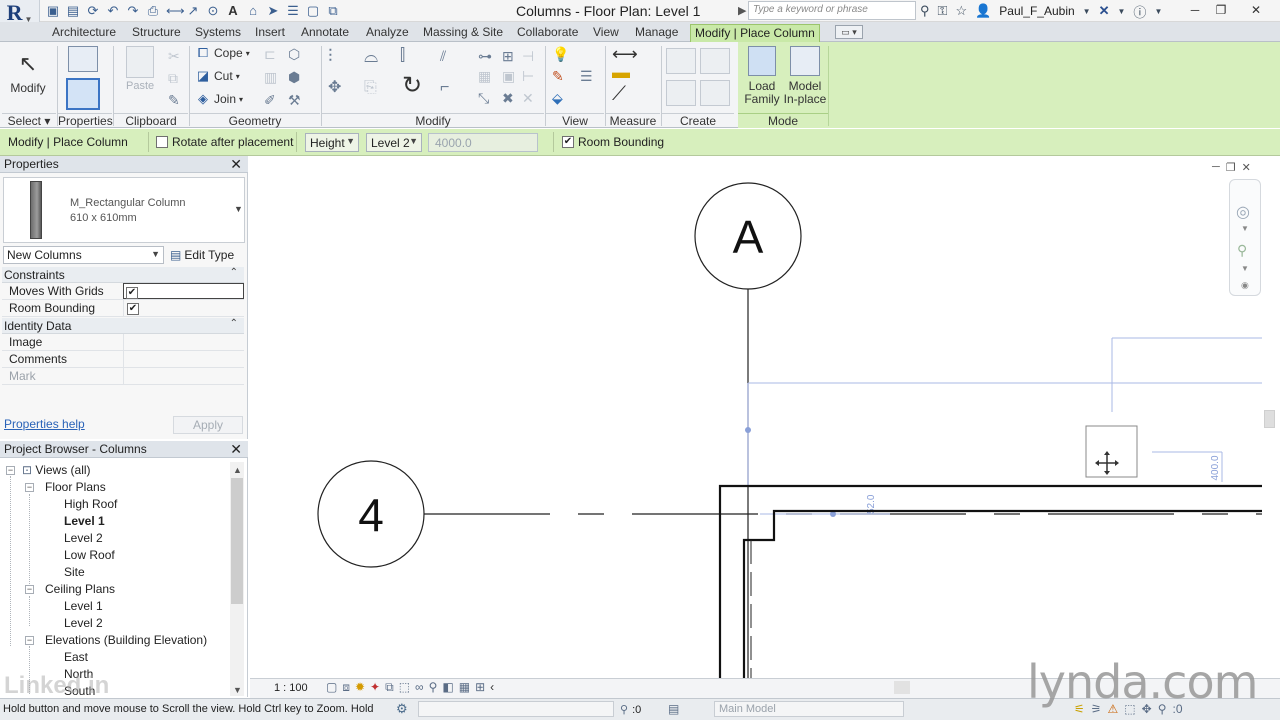  Describe the element at coordinates (1243, 212) in the screenshot. I see `steering-wheel-icon: ◎` at that location.